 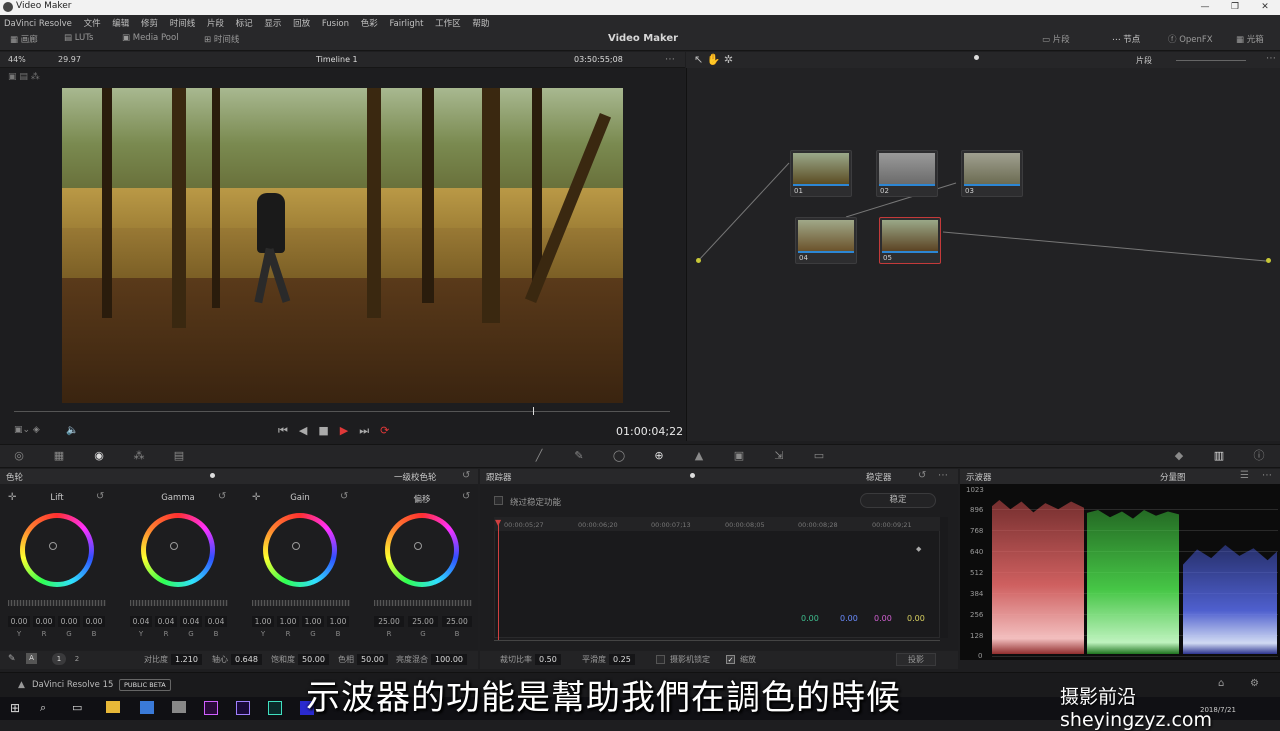 What do you see at coordinates (498, 581) in the screenshot?
I see `tracker-playhead` at bounding box center [498, 581].